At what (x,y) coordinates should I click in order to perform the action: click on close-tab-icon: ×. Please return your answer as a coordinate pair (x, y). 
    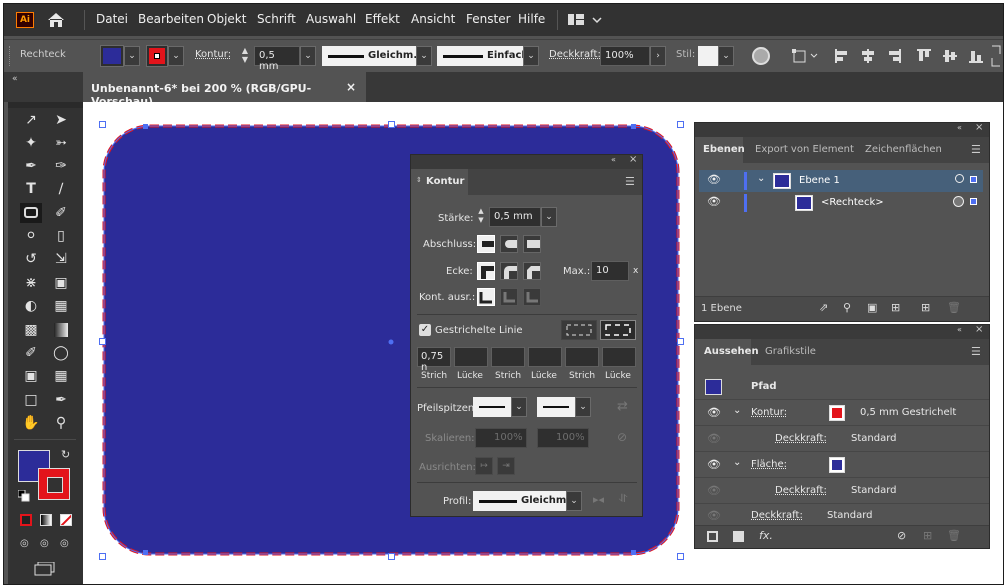
    Looking at the image, I should click on (351, 87).